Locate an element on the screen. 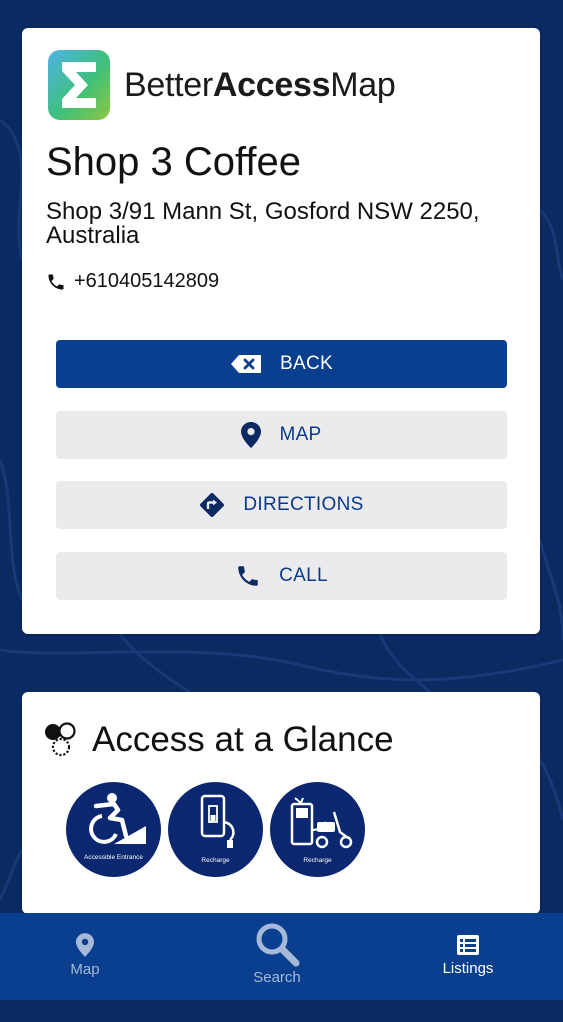 Image resolution: width=563 pixels, height=1022 pixels. feature-scooter-recharge: Recharge is located at coordinates (317, 829).